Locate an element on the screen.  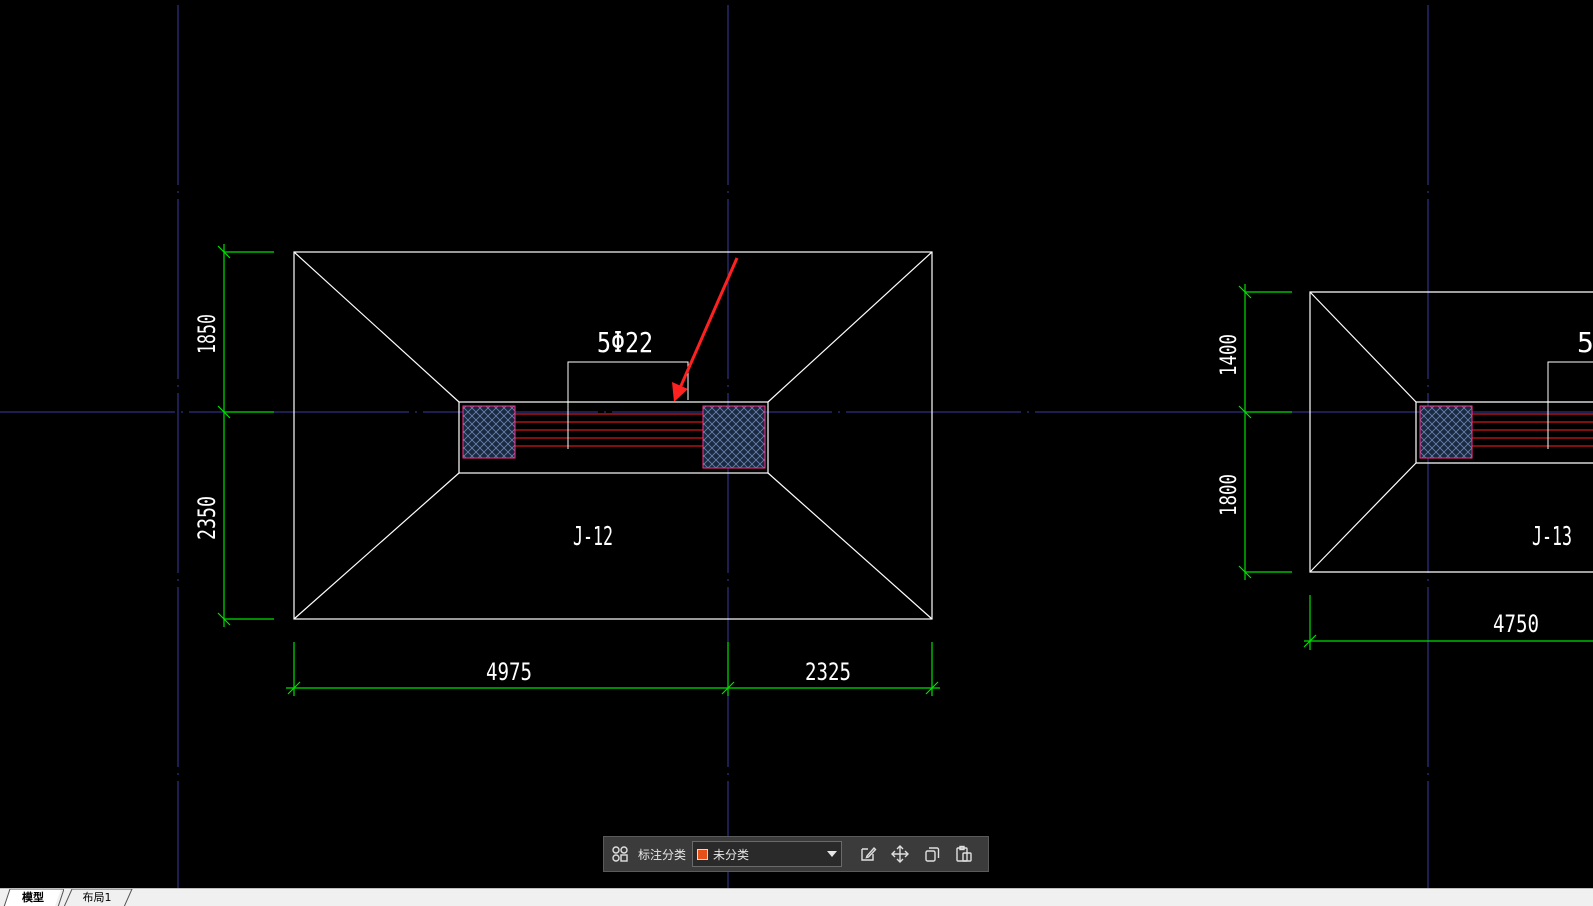
dimension-vertical-j13 is located at coordinates (1265, 432).